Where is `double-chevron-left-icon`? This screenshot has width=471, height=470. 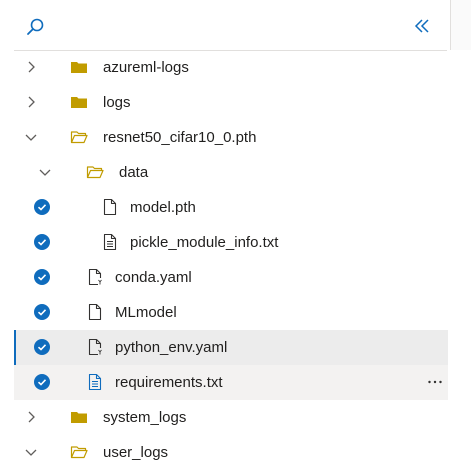 double-chevron-left-icon is located at coordinates (423, 26).